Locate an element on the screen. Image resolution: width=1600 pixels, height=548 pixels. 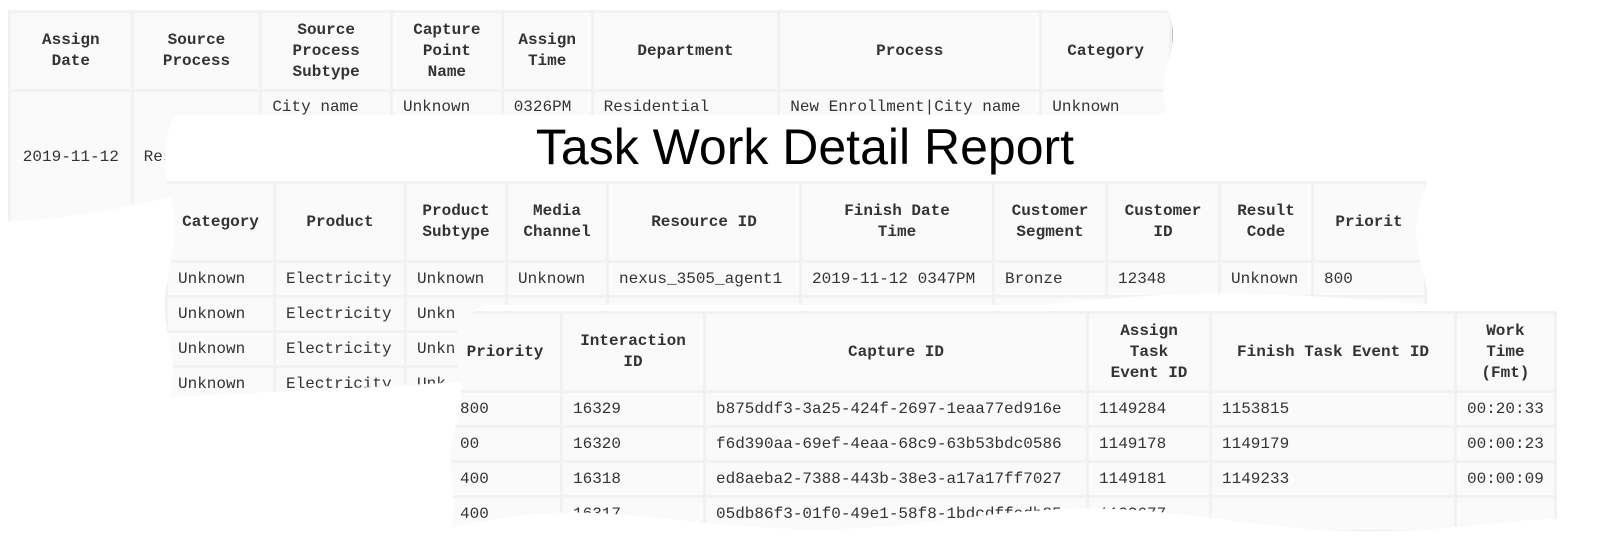
col-finish-date-time: Finish Date Time is located at coordinates (897, 222).